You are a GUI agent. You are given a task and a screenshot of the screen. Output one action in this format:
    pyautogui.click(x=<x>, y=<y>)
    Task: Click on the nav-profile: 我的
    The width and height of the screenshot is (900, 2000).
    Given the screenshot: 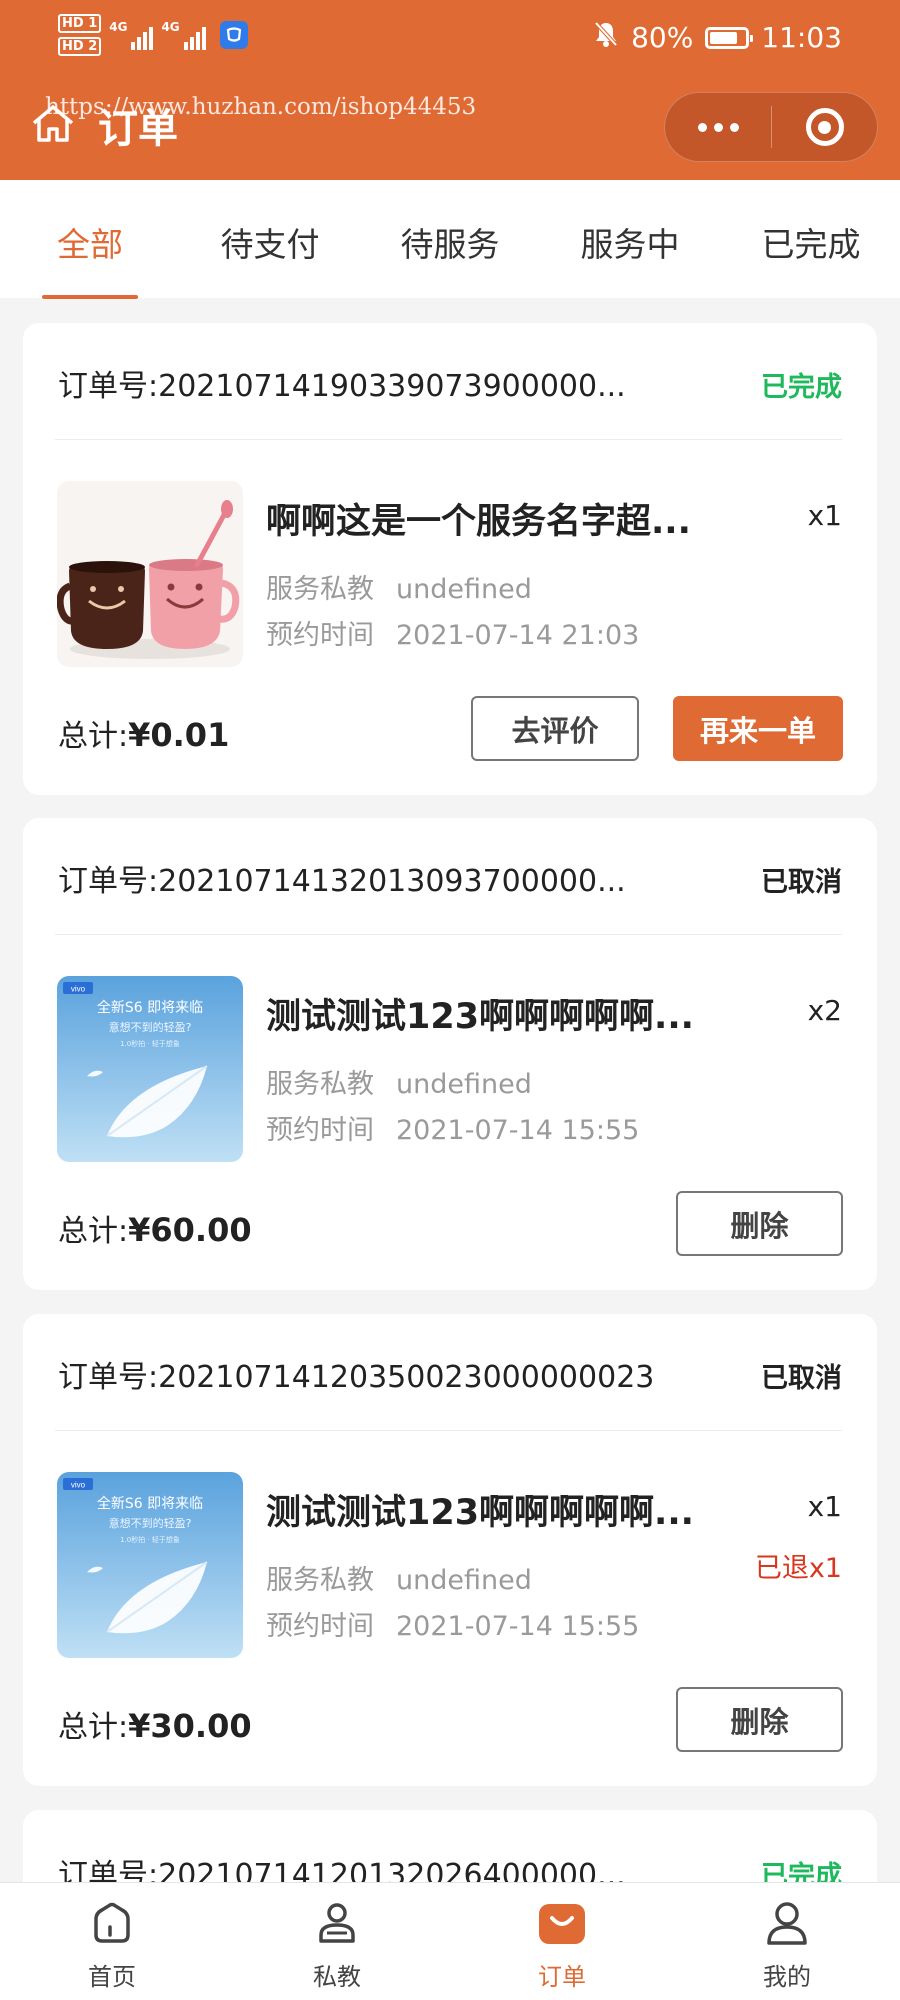 What is the action you would take?
    pyautogui.click(x=787, y=1944)
    